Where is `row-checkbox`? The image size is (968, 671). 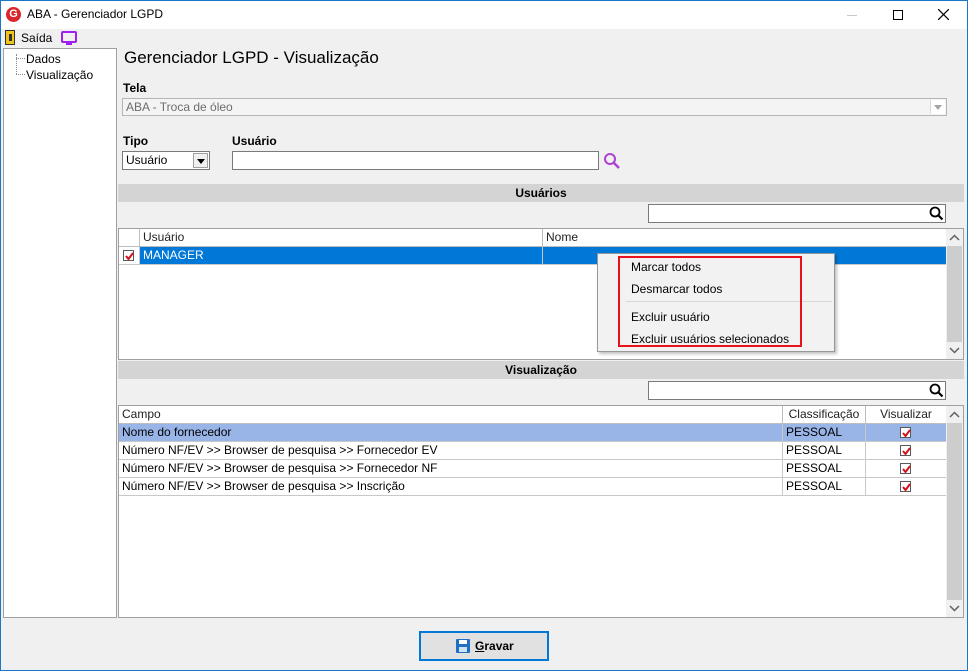 row-checkbox is located at coordinates (128, 255).